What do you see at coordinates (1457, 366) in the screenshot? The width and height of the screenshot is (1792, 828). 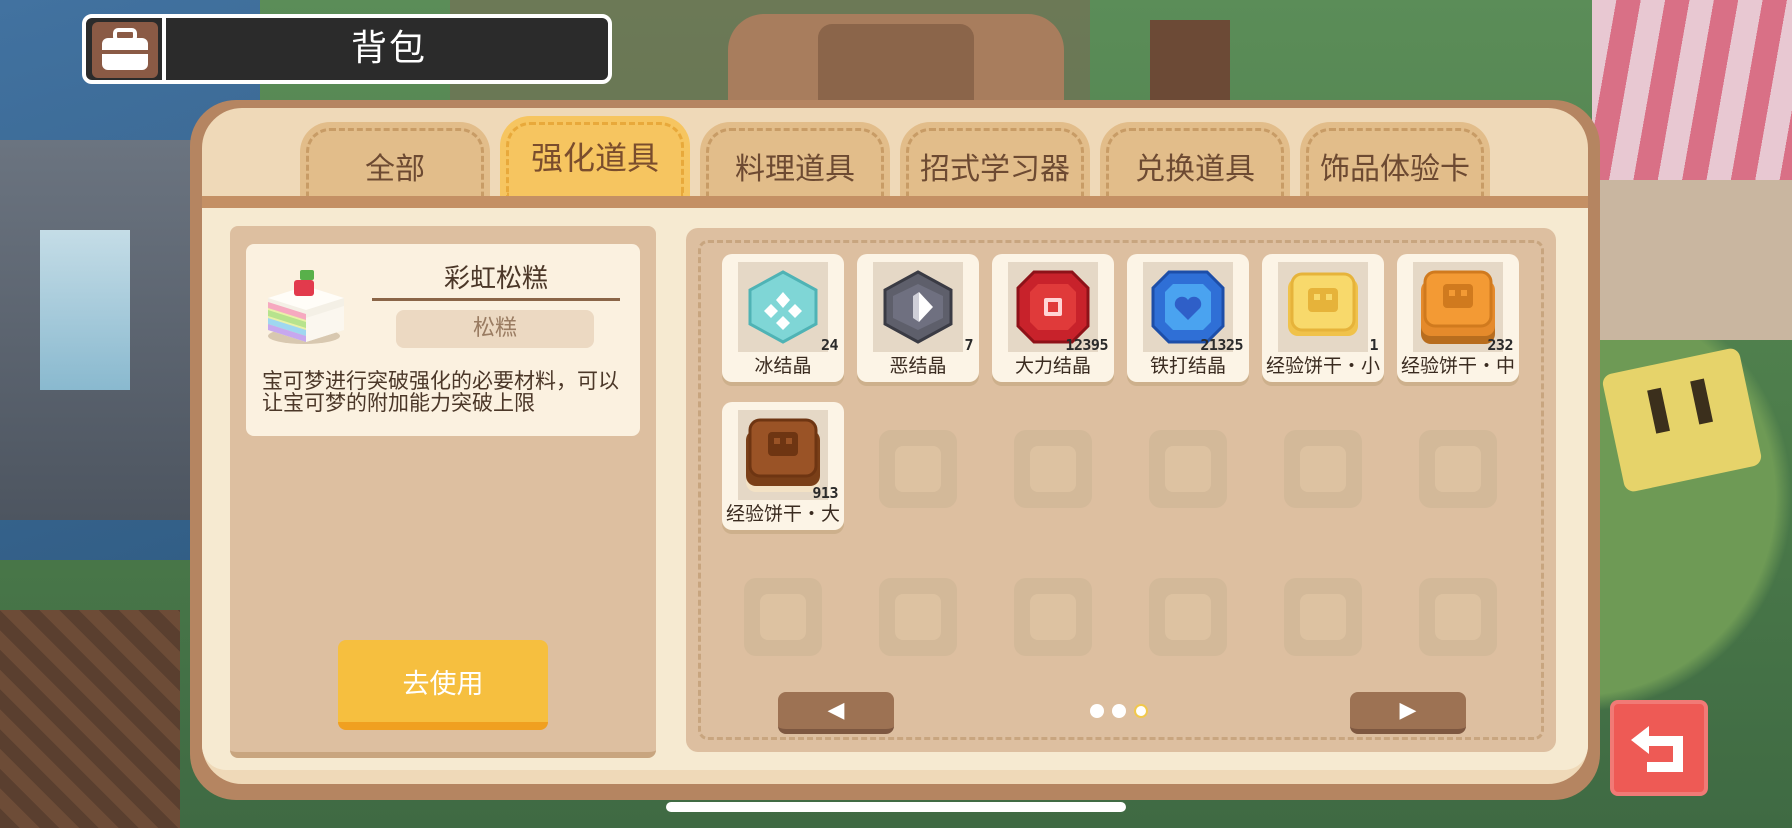 I see `item-label: 经验饼干・中` at bounding box center [1457, 366].